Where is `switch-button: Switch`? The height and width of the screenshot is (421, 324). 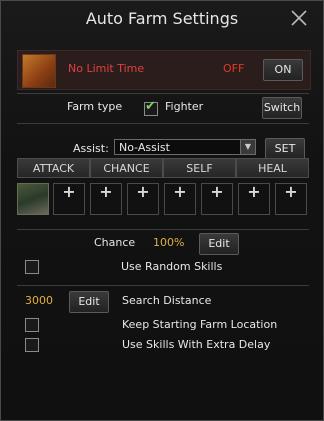
switch-button: Switch is located at coordinates (282, 108).